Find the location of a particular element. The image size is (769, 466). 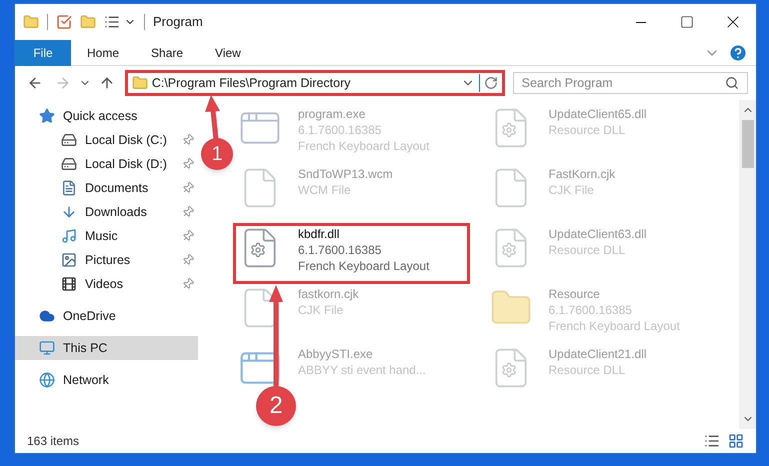

monitor-icon is located at coordinates (47, 348).